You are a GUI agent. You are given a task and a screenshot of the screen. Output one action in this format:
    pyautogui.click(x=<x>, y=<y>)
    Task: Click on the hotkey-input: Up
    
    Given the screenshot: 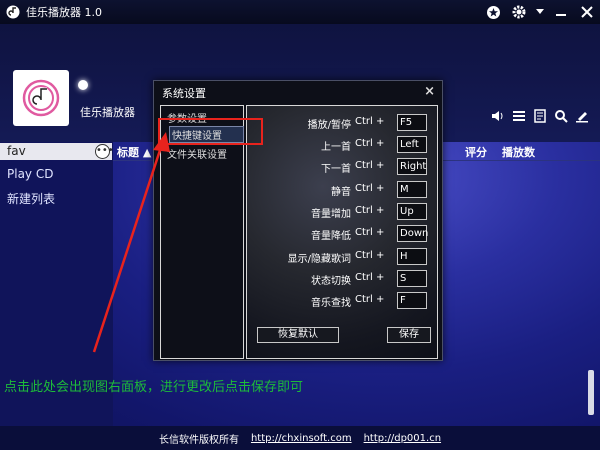 What is the action you would take?
    pyautogui.click(x=412, y=211)
    